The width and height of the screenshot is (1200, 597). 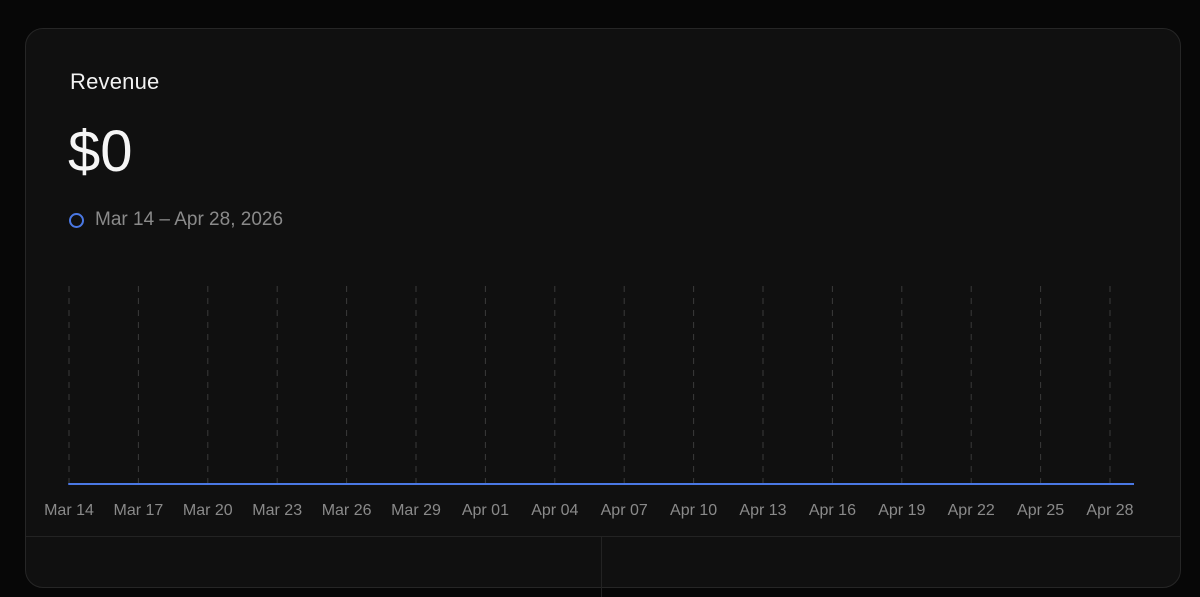 What do you see at coordinates (901, 510) in the screenshot?
I see `x-tick-label: Apr 19` at bounding box center [901, 510].